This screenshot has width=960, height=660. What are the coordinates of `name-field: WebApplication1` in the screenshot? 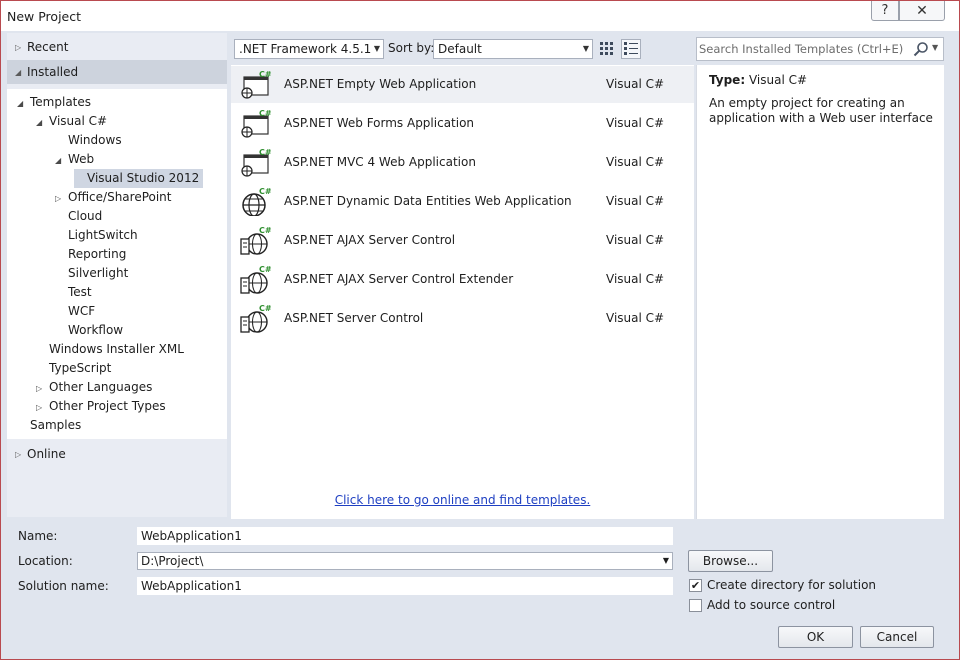 It's located at (405, 536).